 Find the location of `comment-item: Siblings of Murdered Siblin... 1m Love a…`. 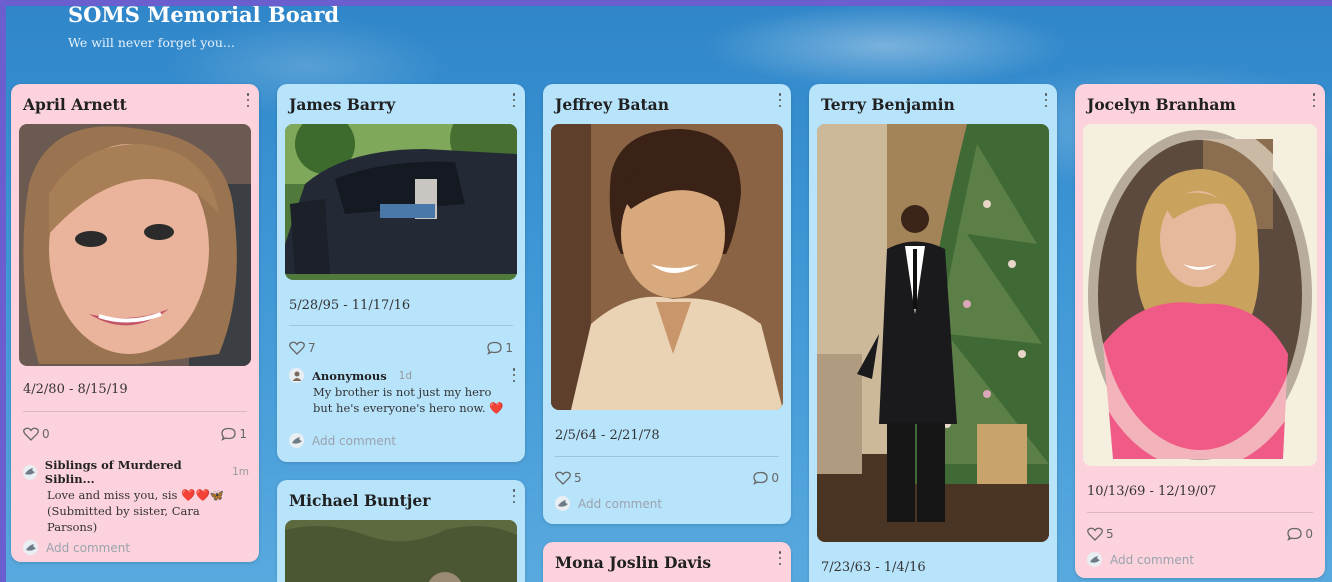

comment-item: Siblings of Murdered Siblin... 1m Love a… is located at coordinates (136, 496).